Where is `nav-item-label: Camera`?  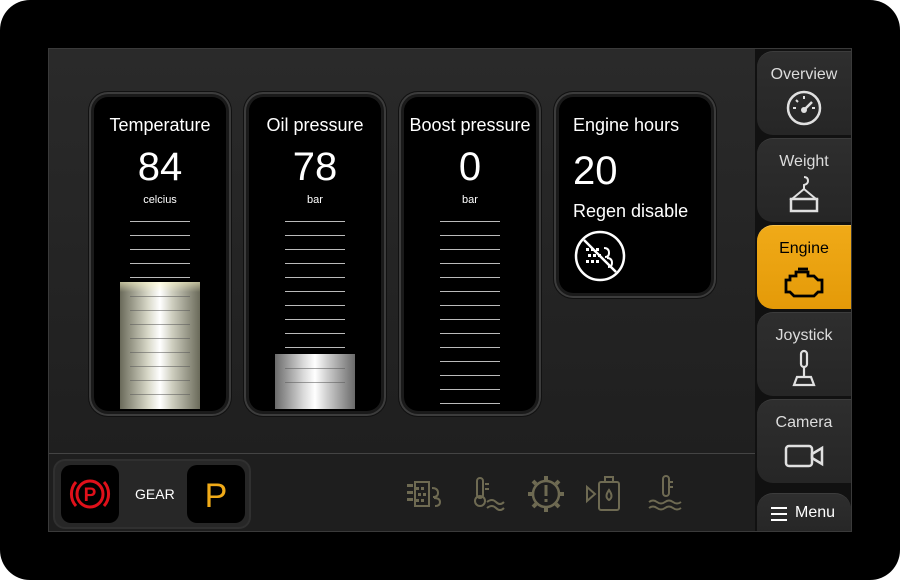
nav-item-label: Camera is located at coordinates (804, 422).